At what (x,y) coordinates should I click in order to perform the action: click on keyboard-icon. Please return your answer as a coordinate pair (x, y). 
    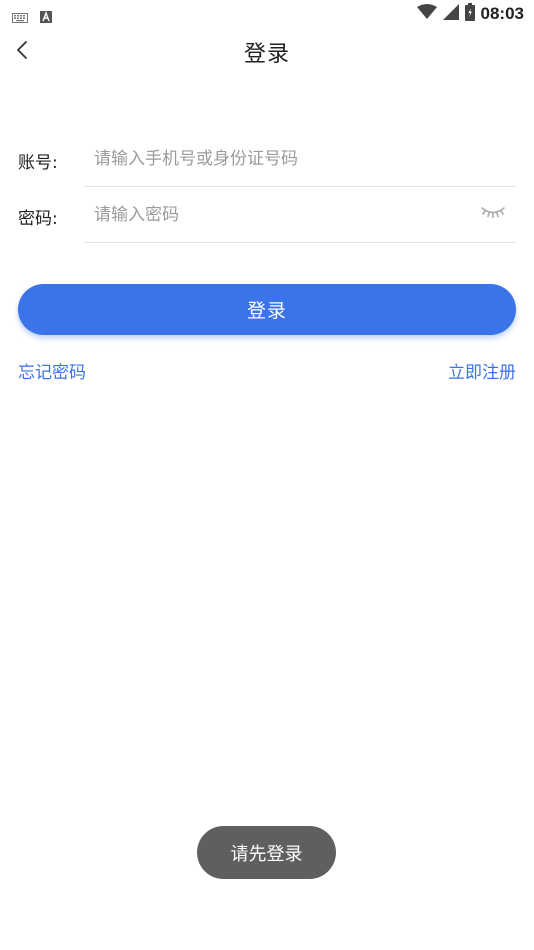
    Looking at the image, I should click on (20, 17).